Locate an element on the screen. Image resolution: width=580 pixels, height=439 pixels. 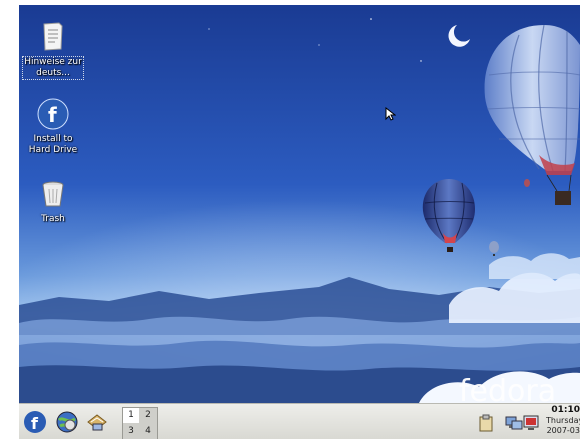
panel-clock: 01:10 Thursday 2007-03 is located at coordinates (563, 420).